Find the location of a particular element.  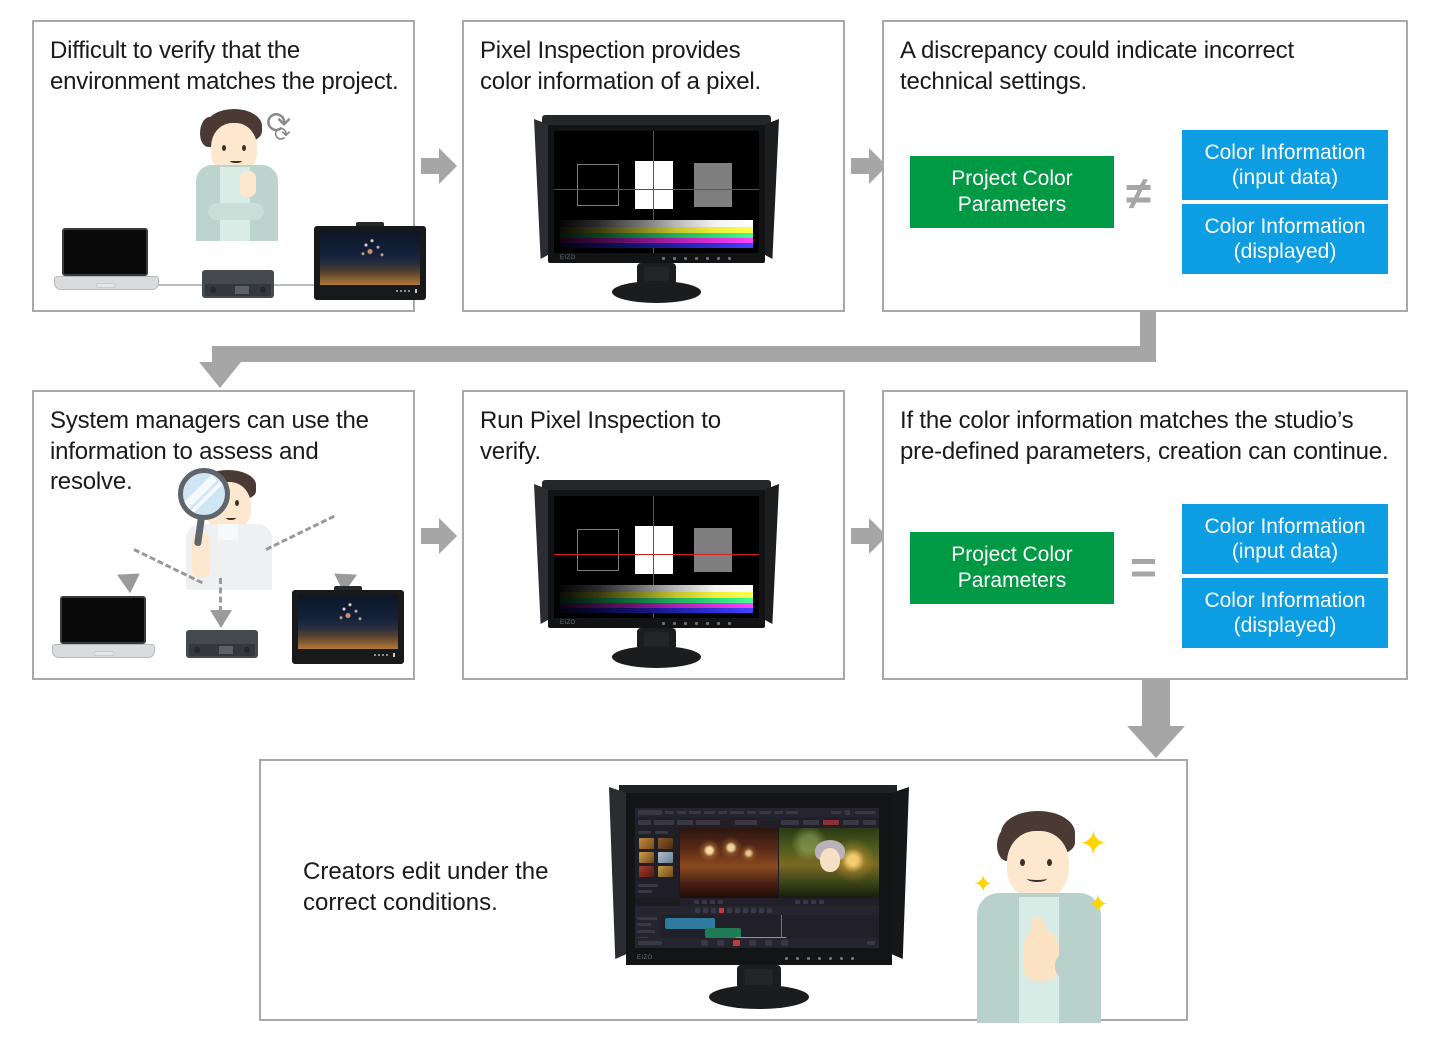

field-monitor-screen is located at coordinates (370, 258).